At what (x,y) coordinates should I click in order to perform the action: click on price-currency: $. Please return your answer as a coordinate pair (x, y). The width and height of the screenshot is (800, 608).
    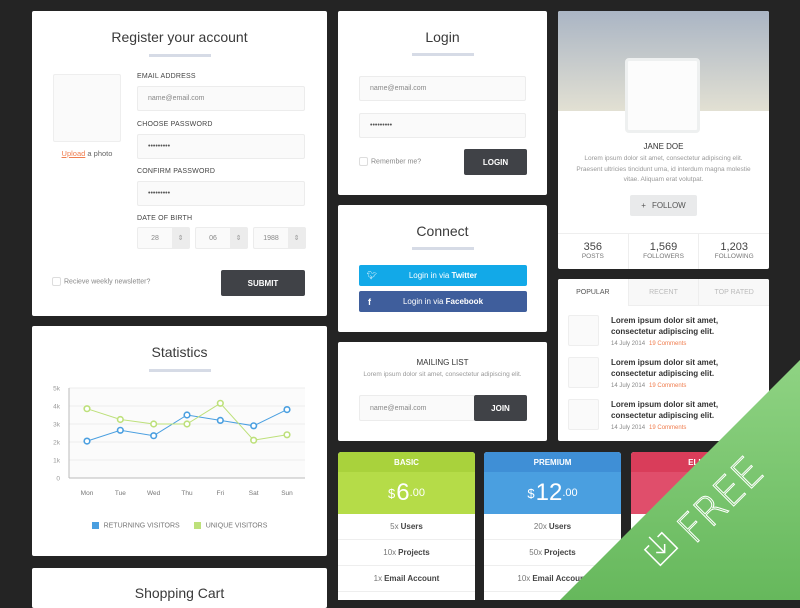
    Looking at the image, I should click on (392, 493).